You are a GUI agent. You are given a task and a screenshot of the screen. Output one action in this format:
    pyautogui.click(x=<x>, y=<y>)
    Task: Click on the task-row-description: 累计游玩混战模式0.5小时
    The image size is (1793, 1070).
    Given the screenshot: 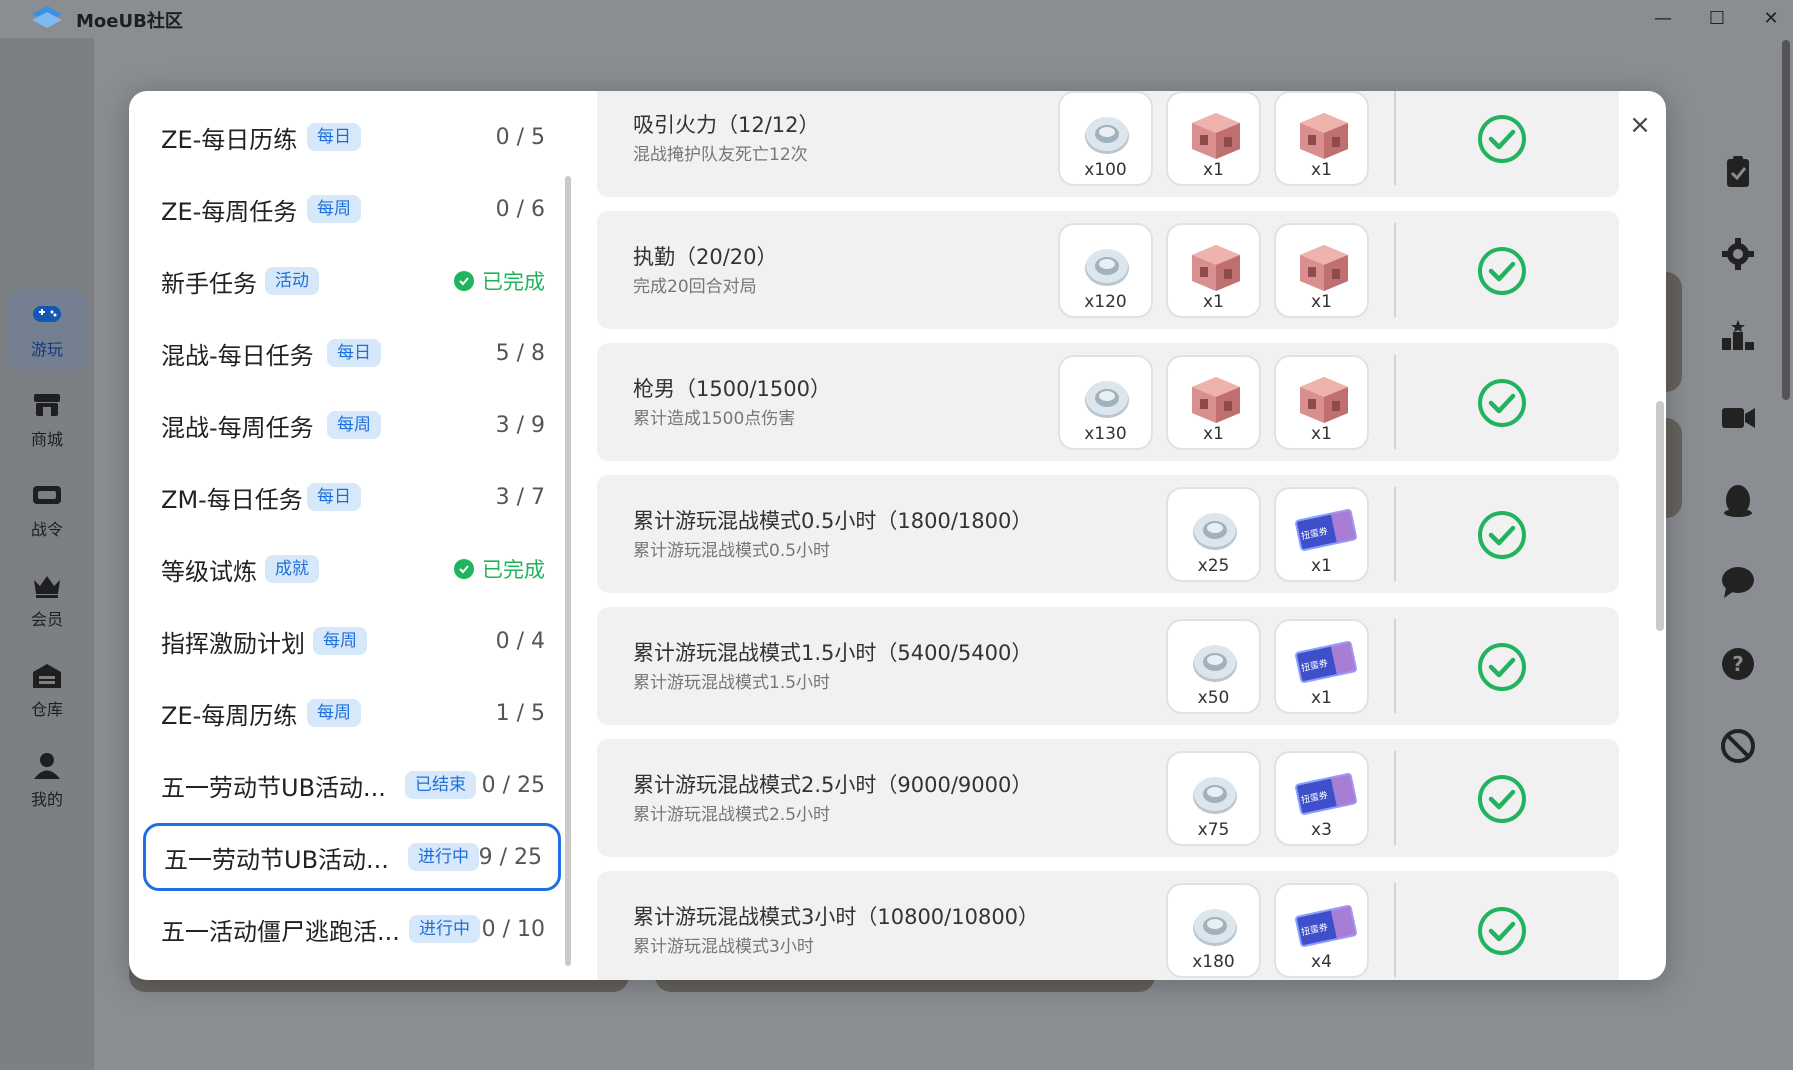 What is the action you would take?
    pyautogui.click(x=732, y=551)
    